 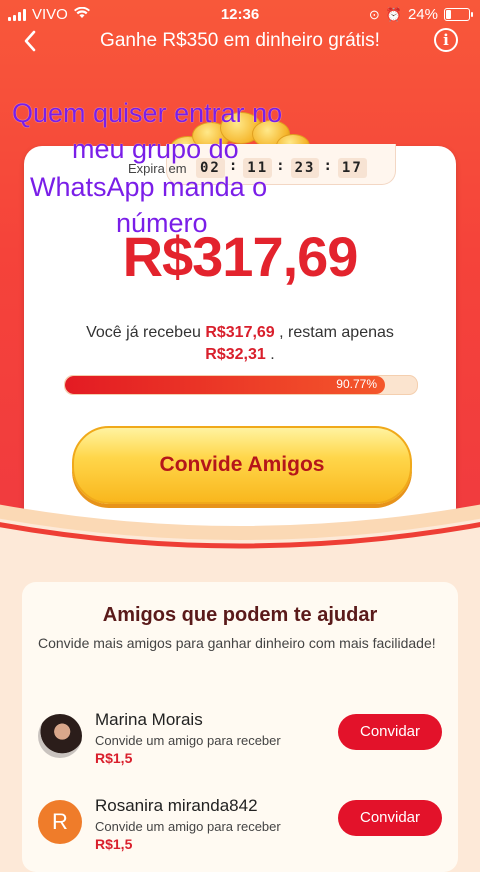 What do you see at coordinates (356, 384) in the screenshot?
I see `progress-percent: 90.77%` at bounding box center [356, 384].